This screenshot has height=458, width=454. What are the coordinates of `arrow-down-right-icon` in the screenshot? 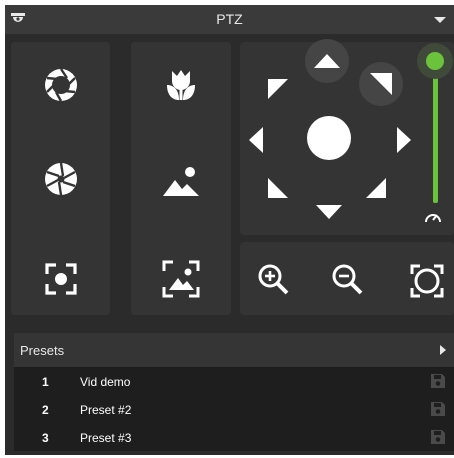 It's located at (376, 188).